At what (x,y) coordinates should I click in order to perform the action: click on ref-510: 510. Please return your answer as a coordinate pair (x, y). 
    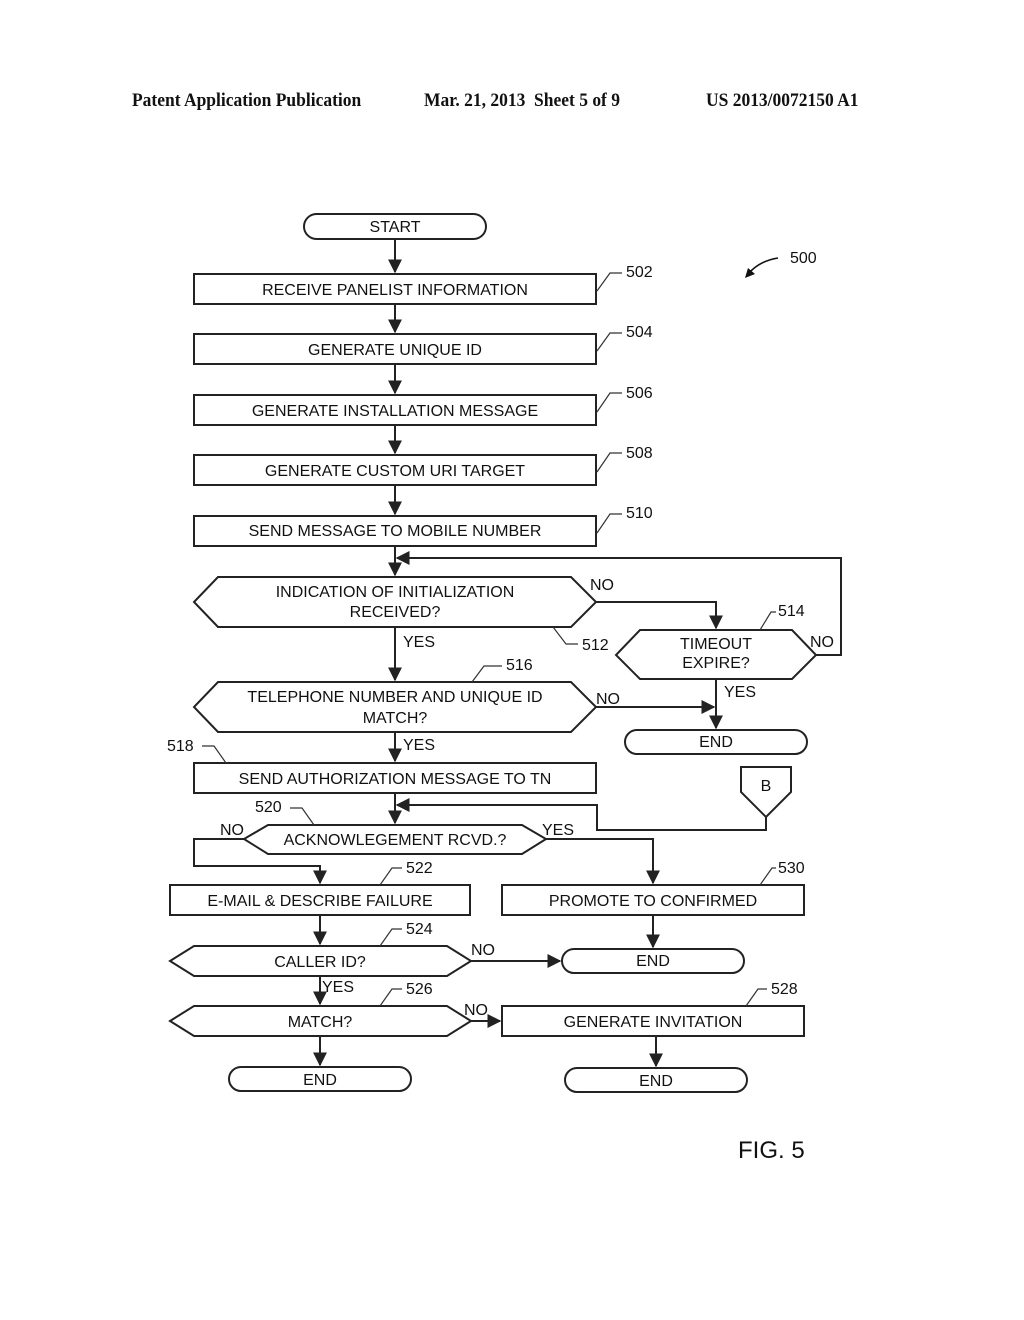
    Looking at the image, I should click on (639, 513).